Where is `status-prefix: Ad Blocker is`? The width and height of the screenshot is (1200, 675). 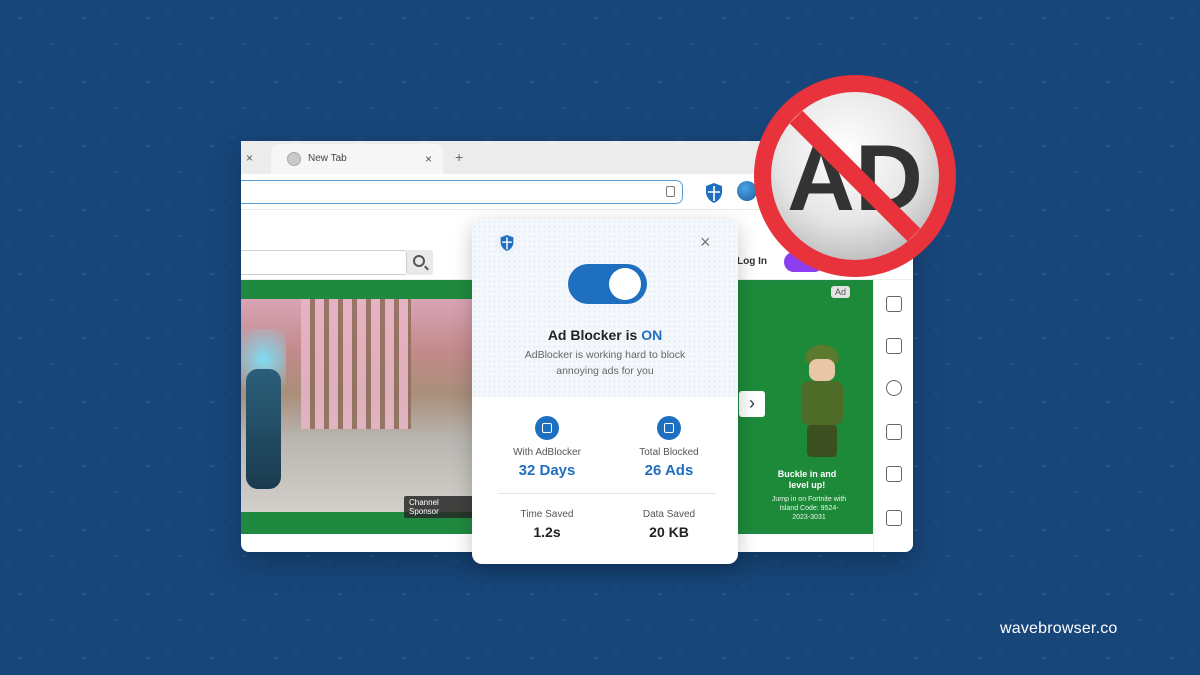 status-prefix: Ad Blocker is is located at coordinates (594, 335).